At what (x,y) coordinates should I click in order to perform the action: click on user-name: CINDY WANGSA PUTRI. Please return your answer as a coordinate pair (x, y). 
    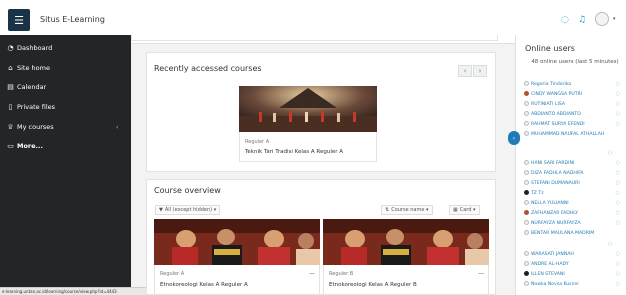
    Looking at the image, I should click on (557, 94).